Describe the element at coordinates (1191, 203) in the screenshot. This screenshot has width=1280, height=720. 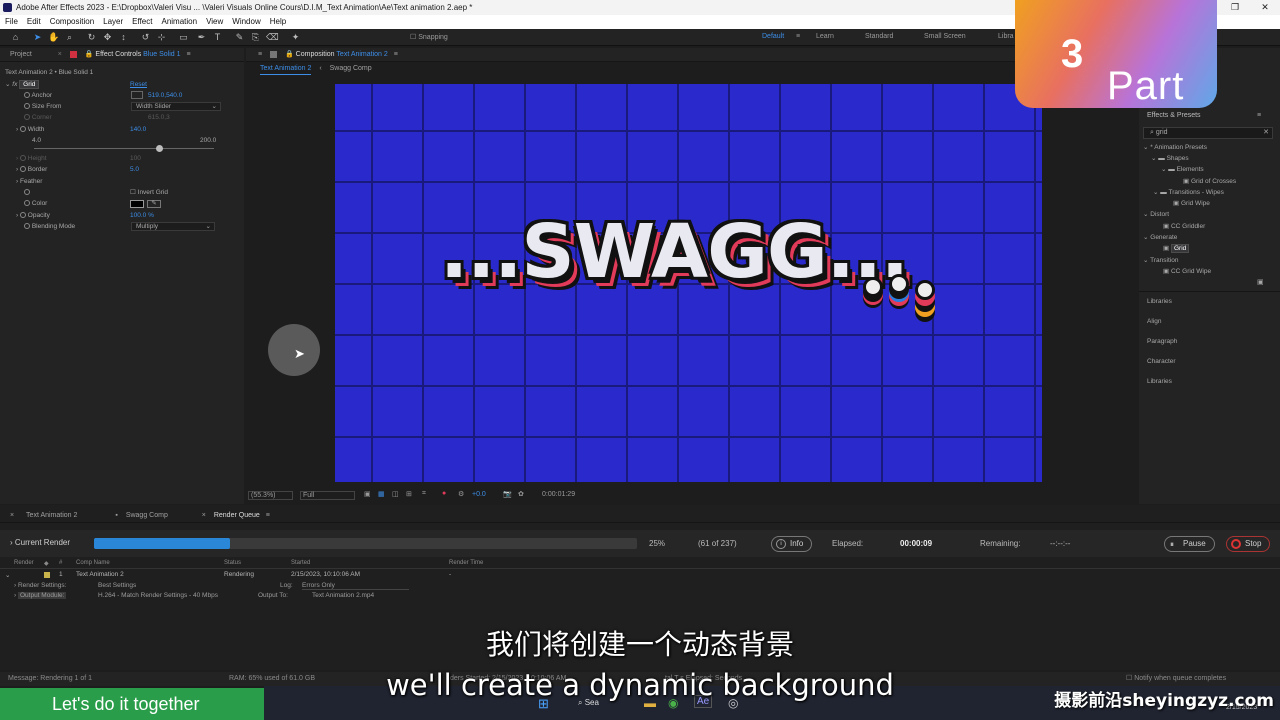
I see `tree-grid-wipe-preset: ▣ Grid Wipe` at that location.